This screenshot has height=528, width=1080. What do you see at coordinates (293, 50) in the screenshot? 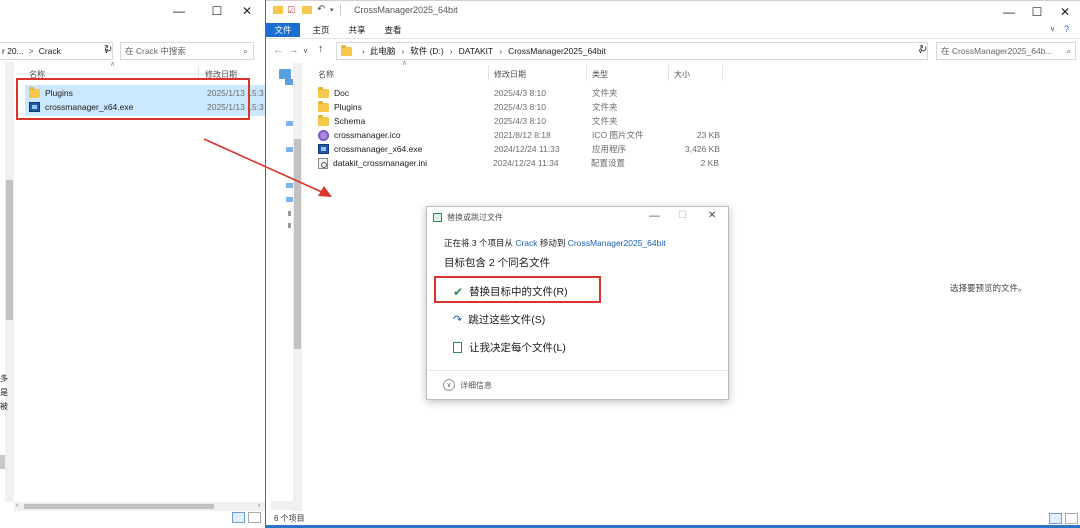
I see `forward-icon: →` at bounding box center [293, 50].